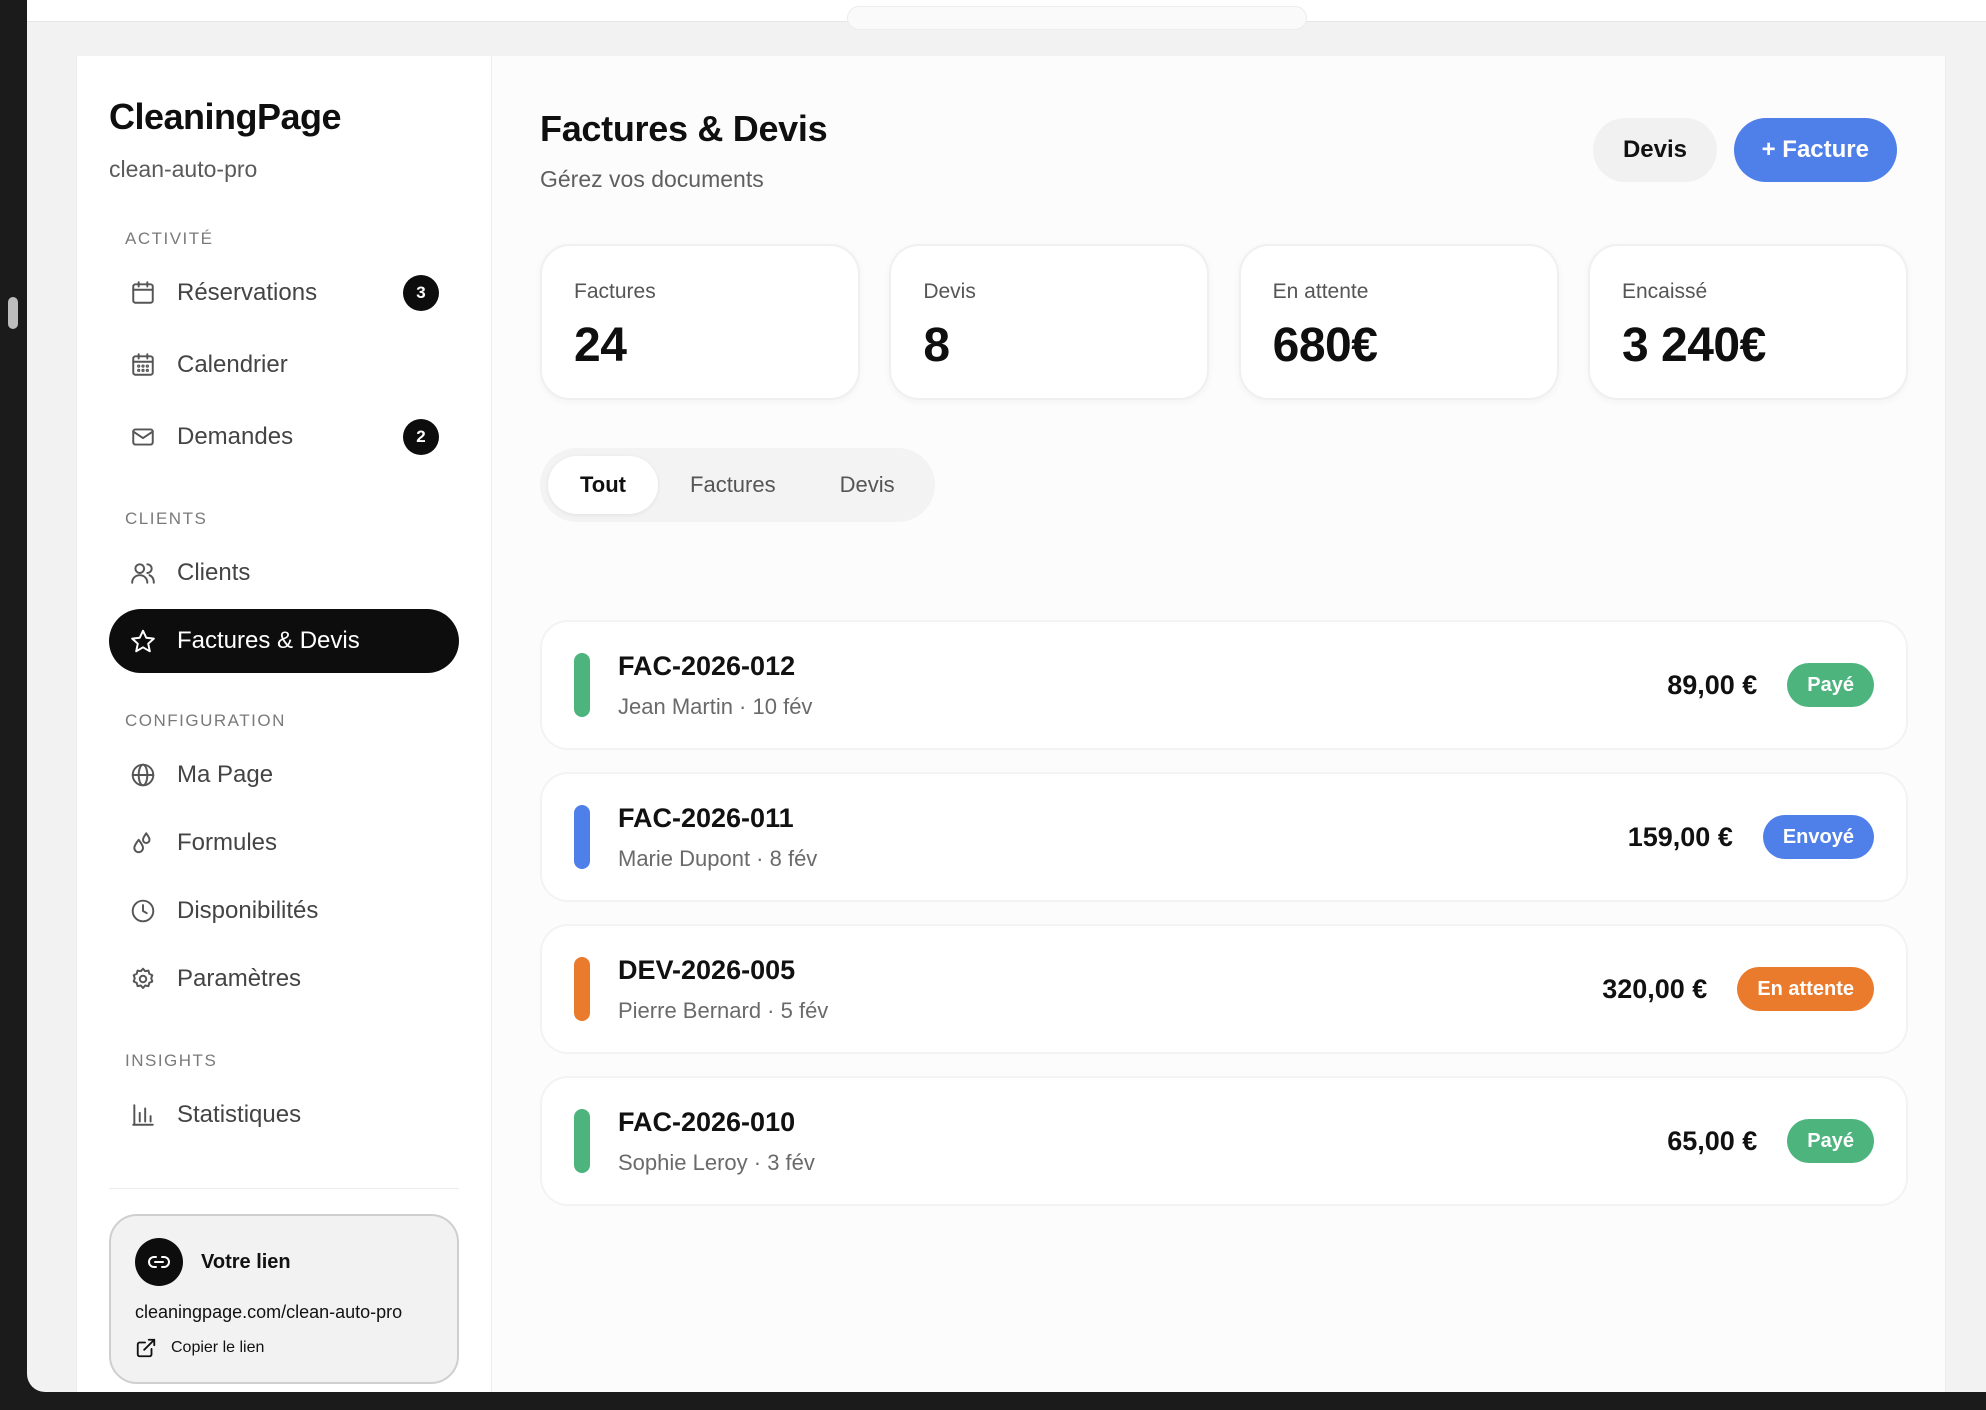  I want to click on brand-name: CleaningPage, so click(225, 116).